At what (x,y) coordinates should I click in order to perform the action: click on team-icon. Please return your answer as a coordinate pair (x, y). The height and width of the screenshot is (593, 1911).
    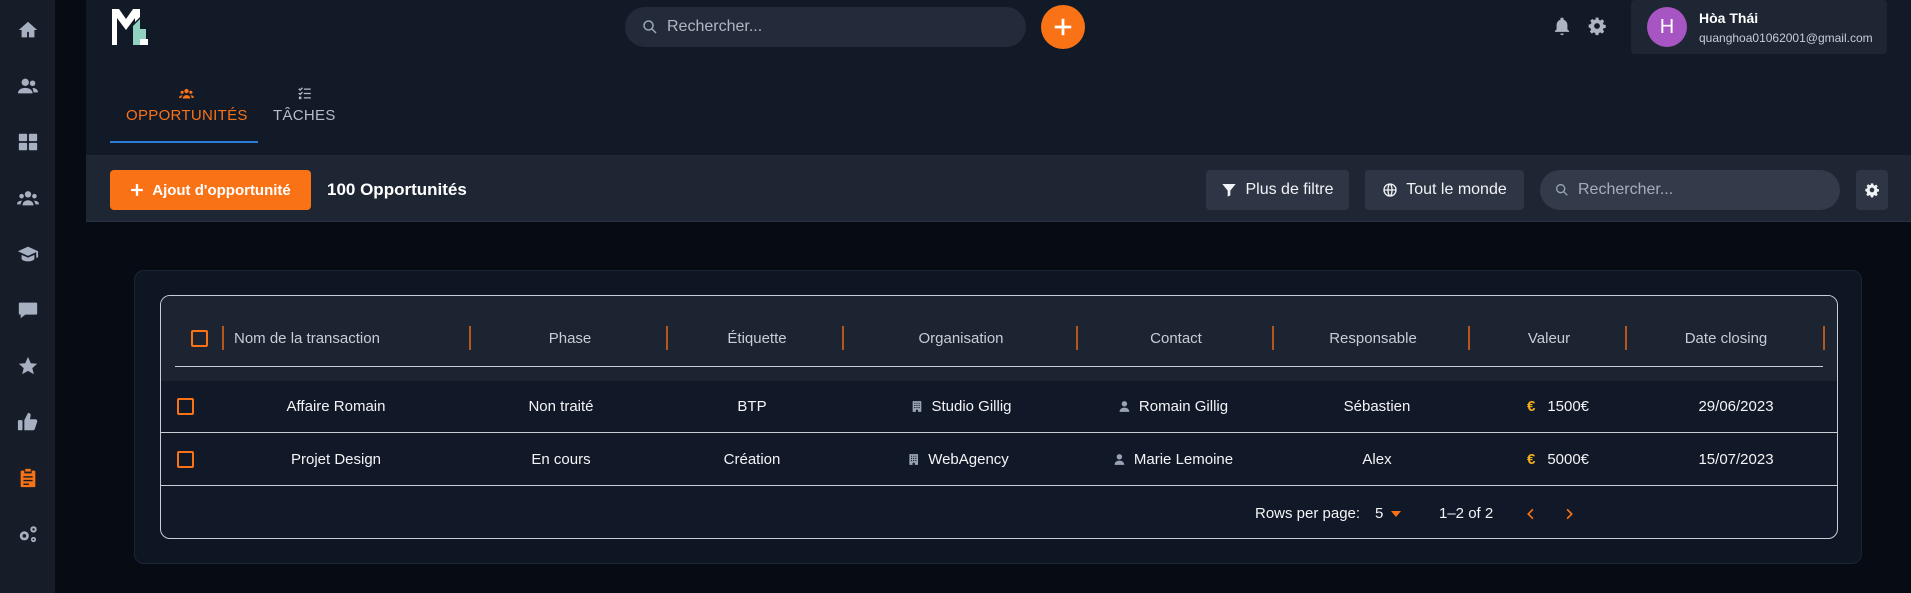
    Looking at the image, I should click on (27, 198).